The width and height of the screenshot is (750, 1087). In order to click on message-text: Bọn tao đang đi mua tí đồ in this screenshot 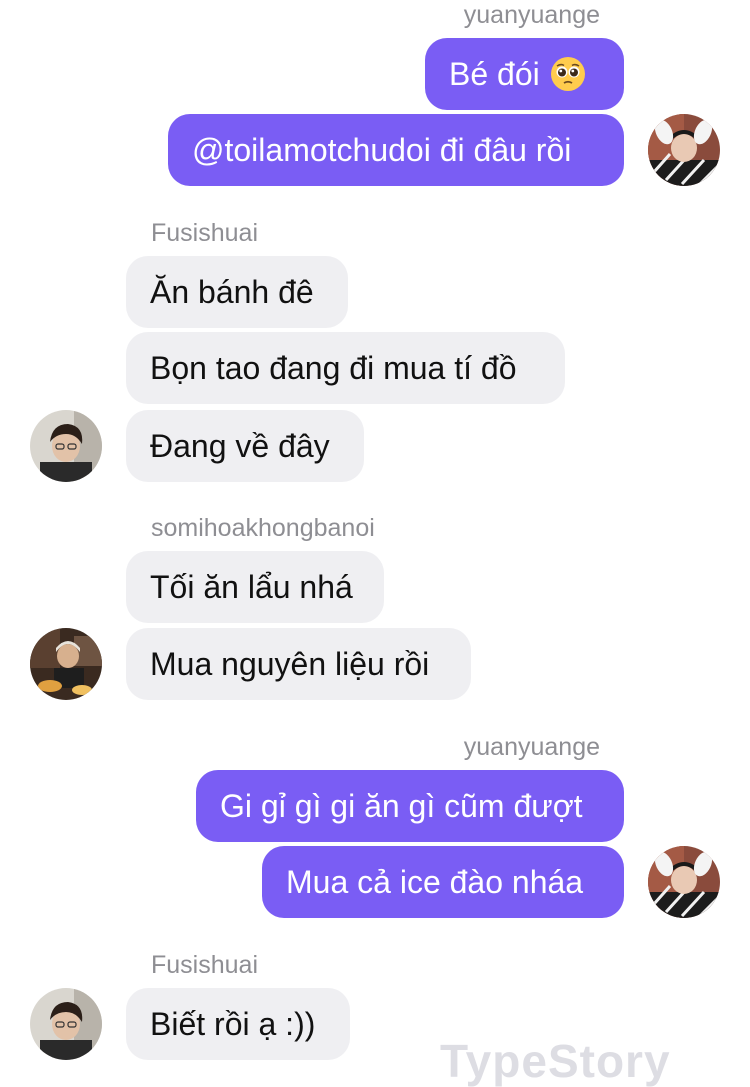, I will do `click(333, 367)`.